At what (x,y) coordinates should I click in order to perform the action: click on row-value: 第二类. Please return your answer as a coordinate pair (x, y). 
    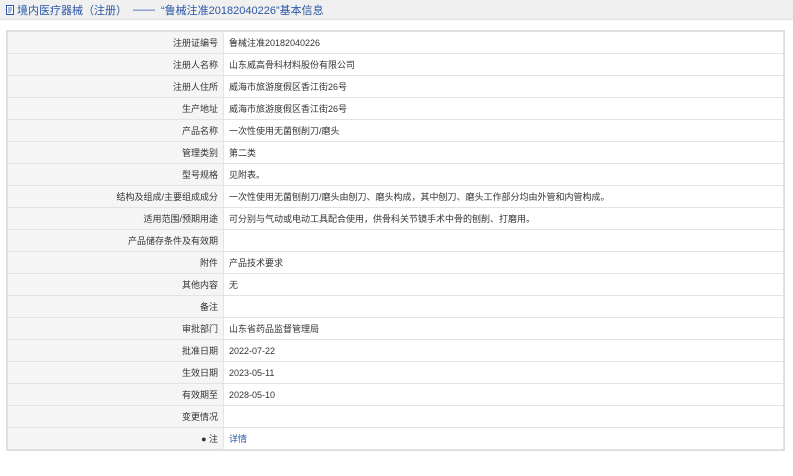
    Looking at the image, I should click on (503, 152).